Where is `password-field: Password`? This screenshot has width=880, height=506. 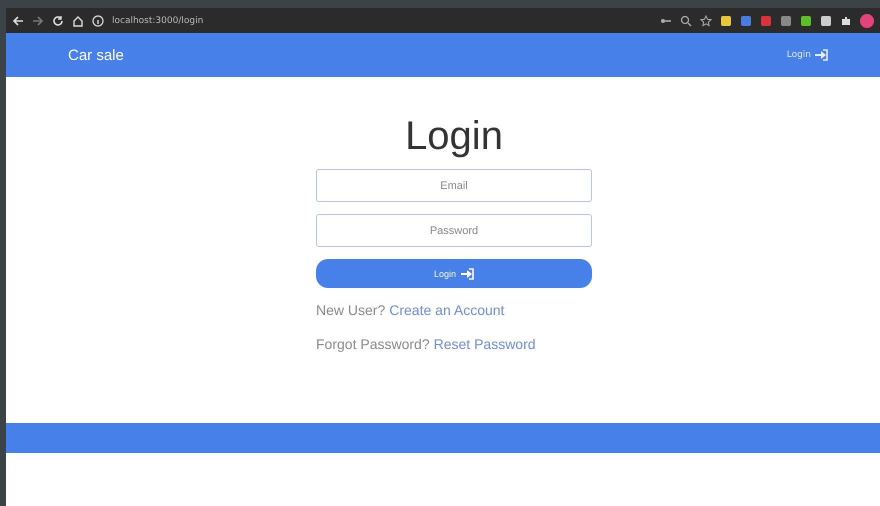
password-field: Password is located at coordinates (454, 230).